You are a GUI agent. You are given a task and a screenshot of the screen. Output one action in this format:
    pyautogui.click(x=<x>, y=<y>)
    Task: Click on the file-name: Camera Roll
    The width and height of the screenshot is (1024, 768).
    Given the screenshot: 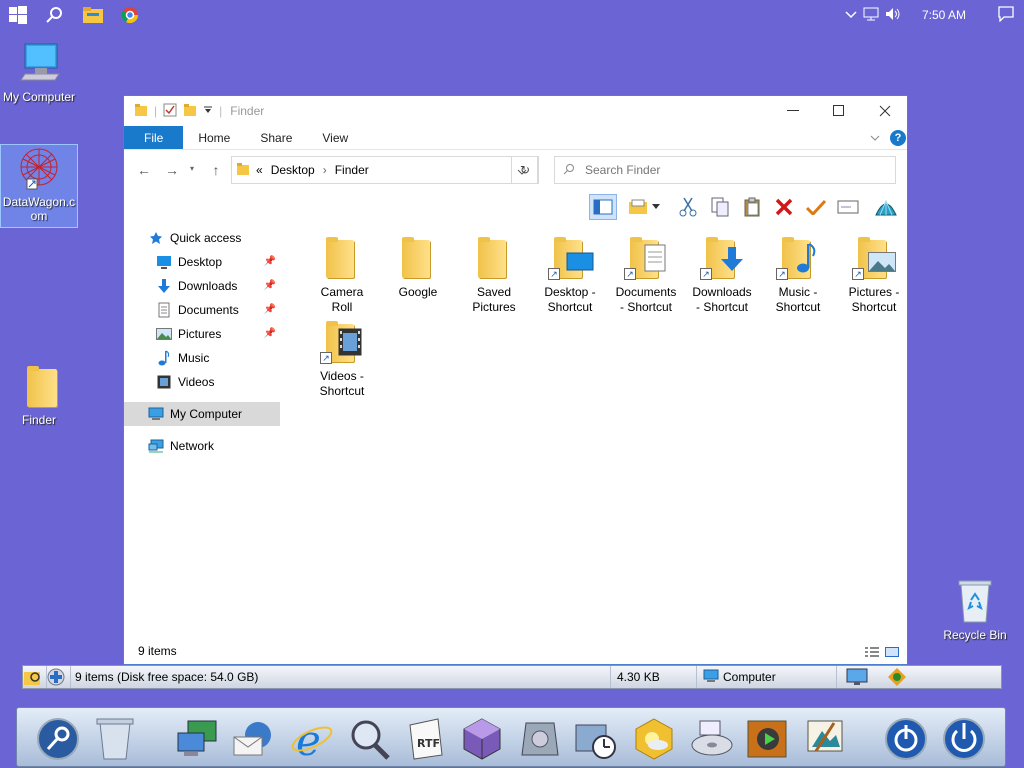 What is the action you would take?
    pyautogui.click(x=342, y=299)
    